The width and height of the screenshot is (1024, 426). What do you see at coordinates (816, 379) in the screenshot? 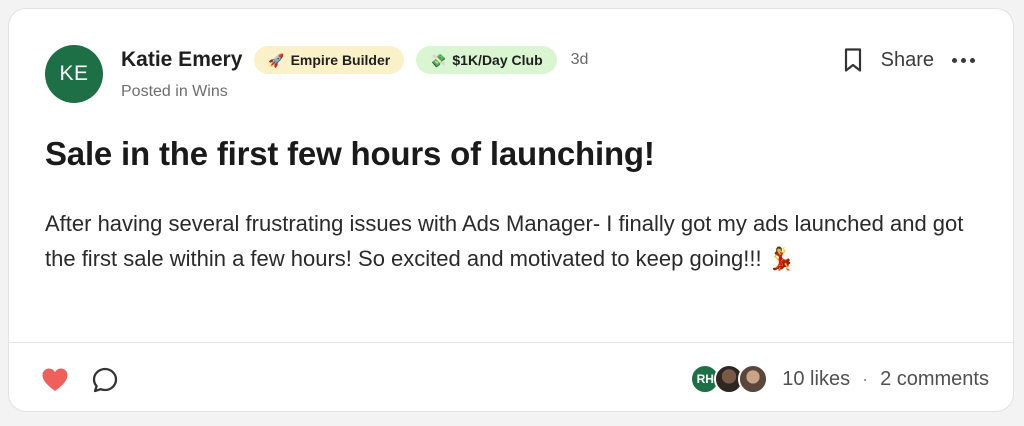
I see `likes-count: 10 likes` at bounding box center [816, 379].